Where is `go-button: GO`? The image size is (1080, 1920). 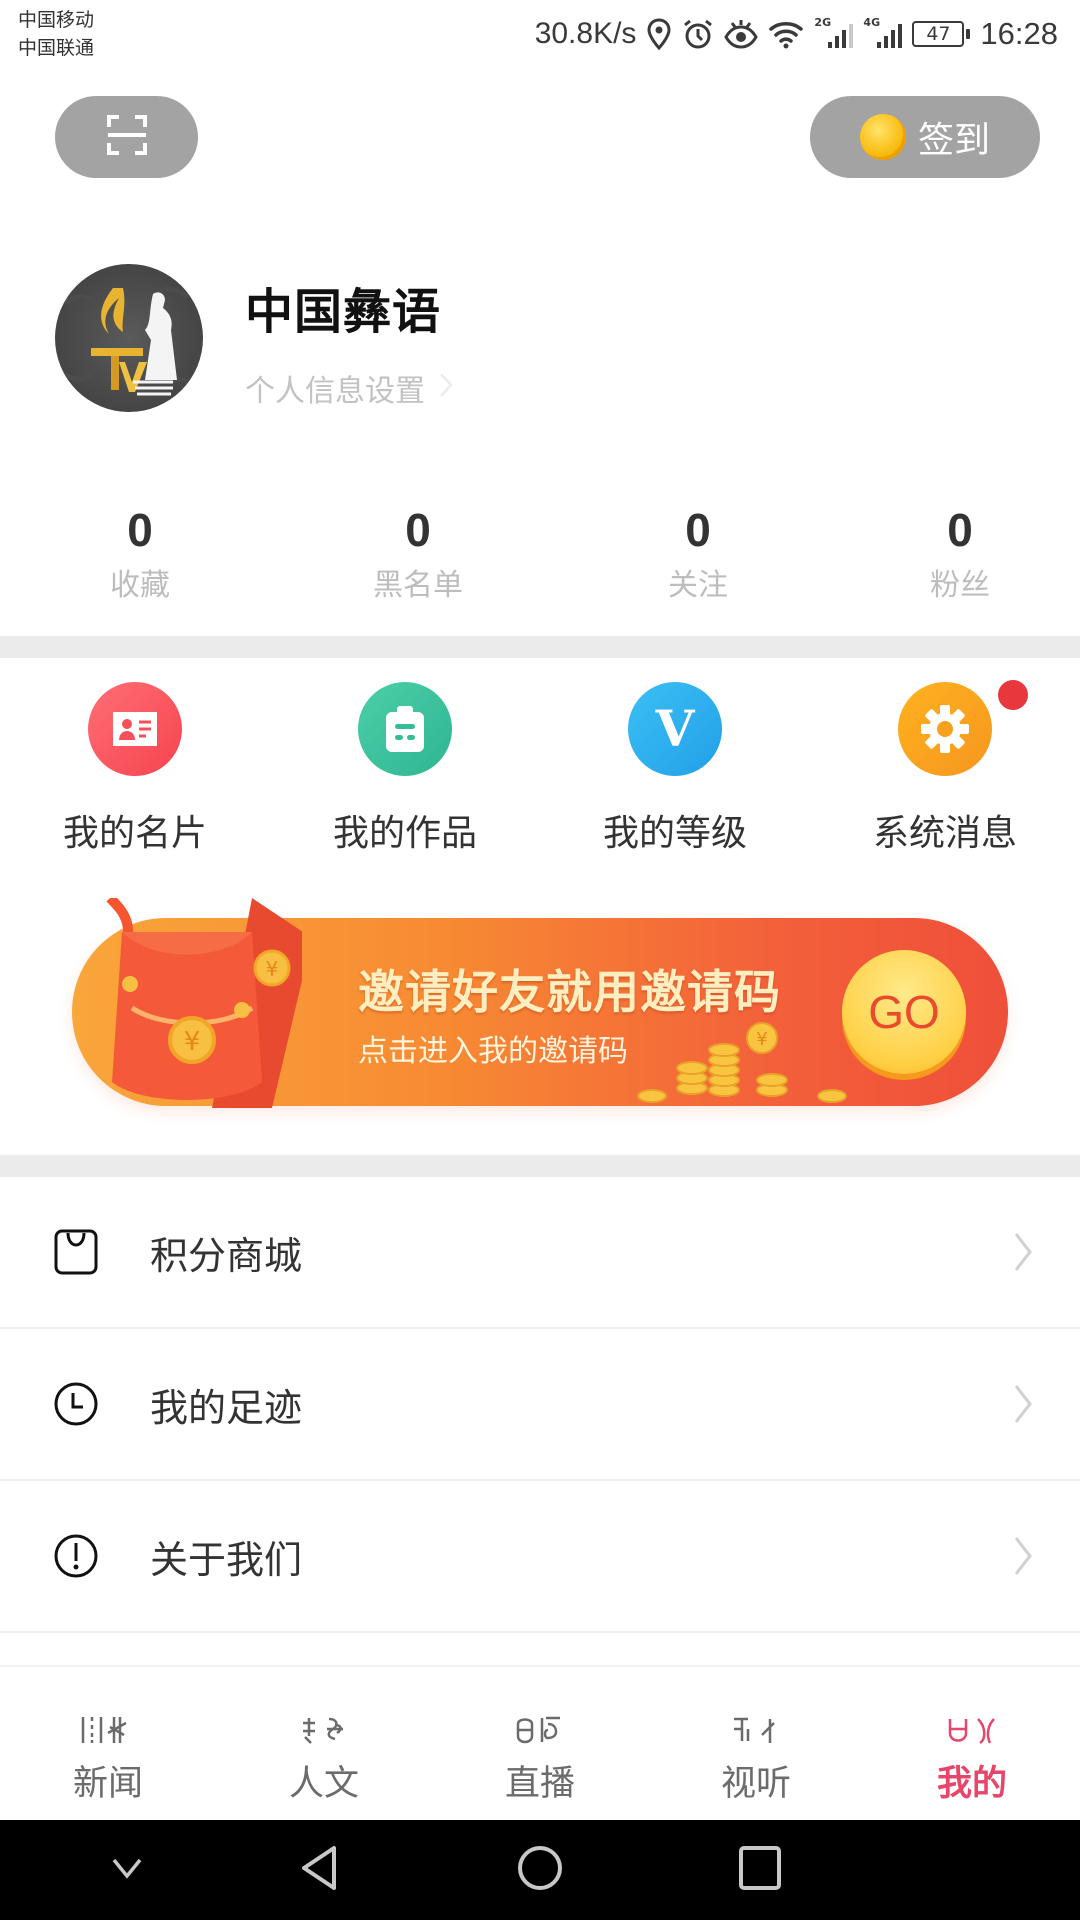 go-button: GO is located at coordinates (904, 1012).